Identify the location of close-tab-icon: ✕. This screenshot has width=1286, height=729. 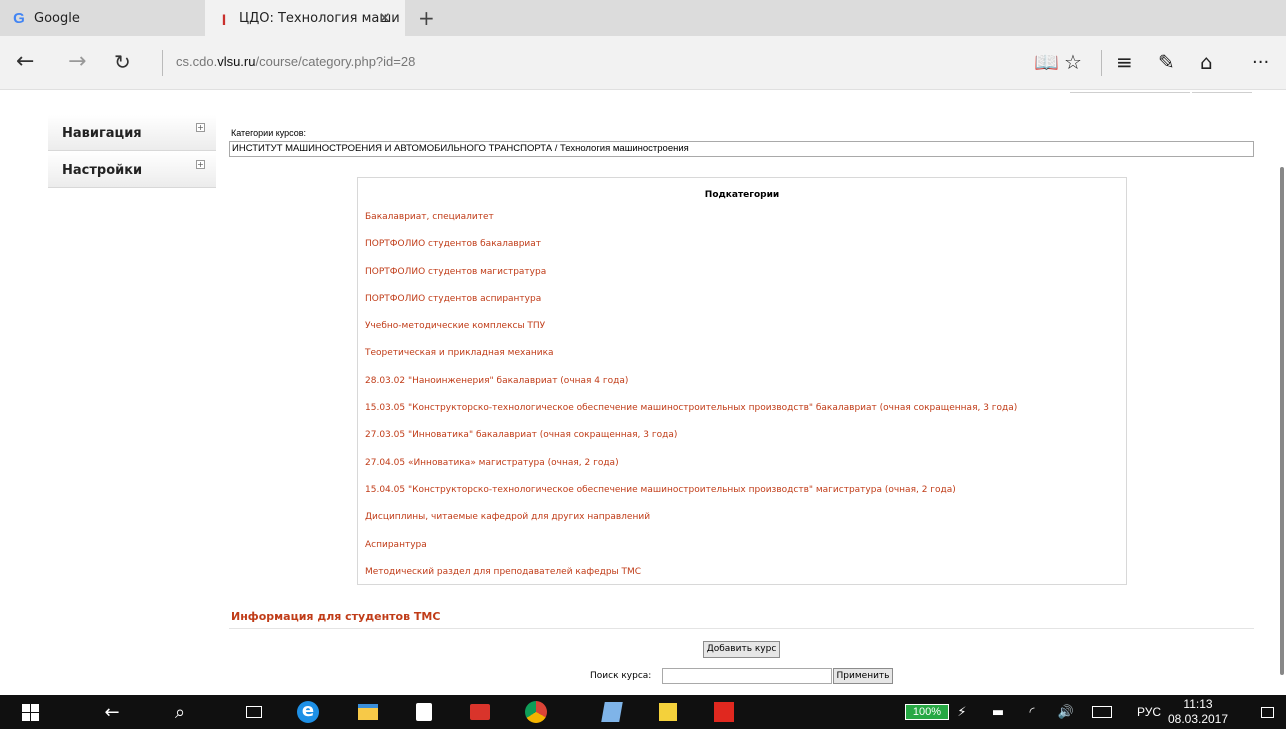
(384, 18).